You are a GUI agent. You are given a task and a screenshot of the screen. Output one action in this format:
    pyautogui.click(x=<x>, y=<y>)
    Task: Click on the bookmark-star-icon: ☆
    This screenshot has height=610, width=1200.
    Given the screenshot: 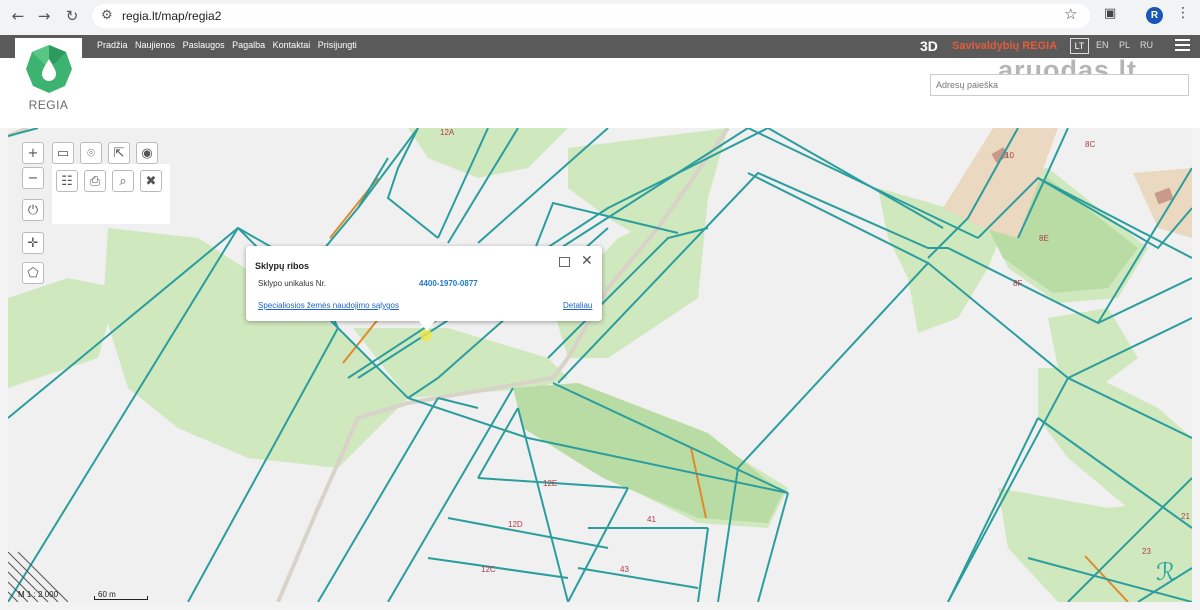 What is the action you would take?
    pyautogui.click(x=1070, y=14)
    